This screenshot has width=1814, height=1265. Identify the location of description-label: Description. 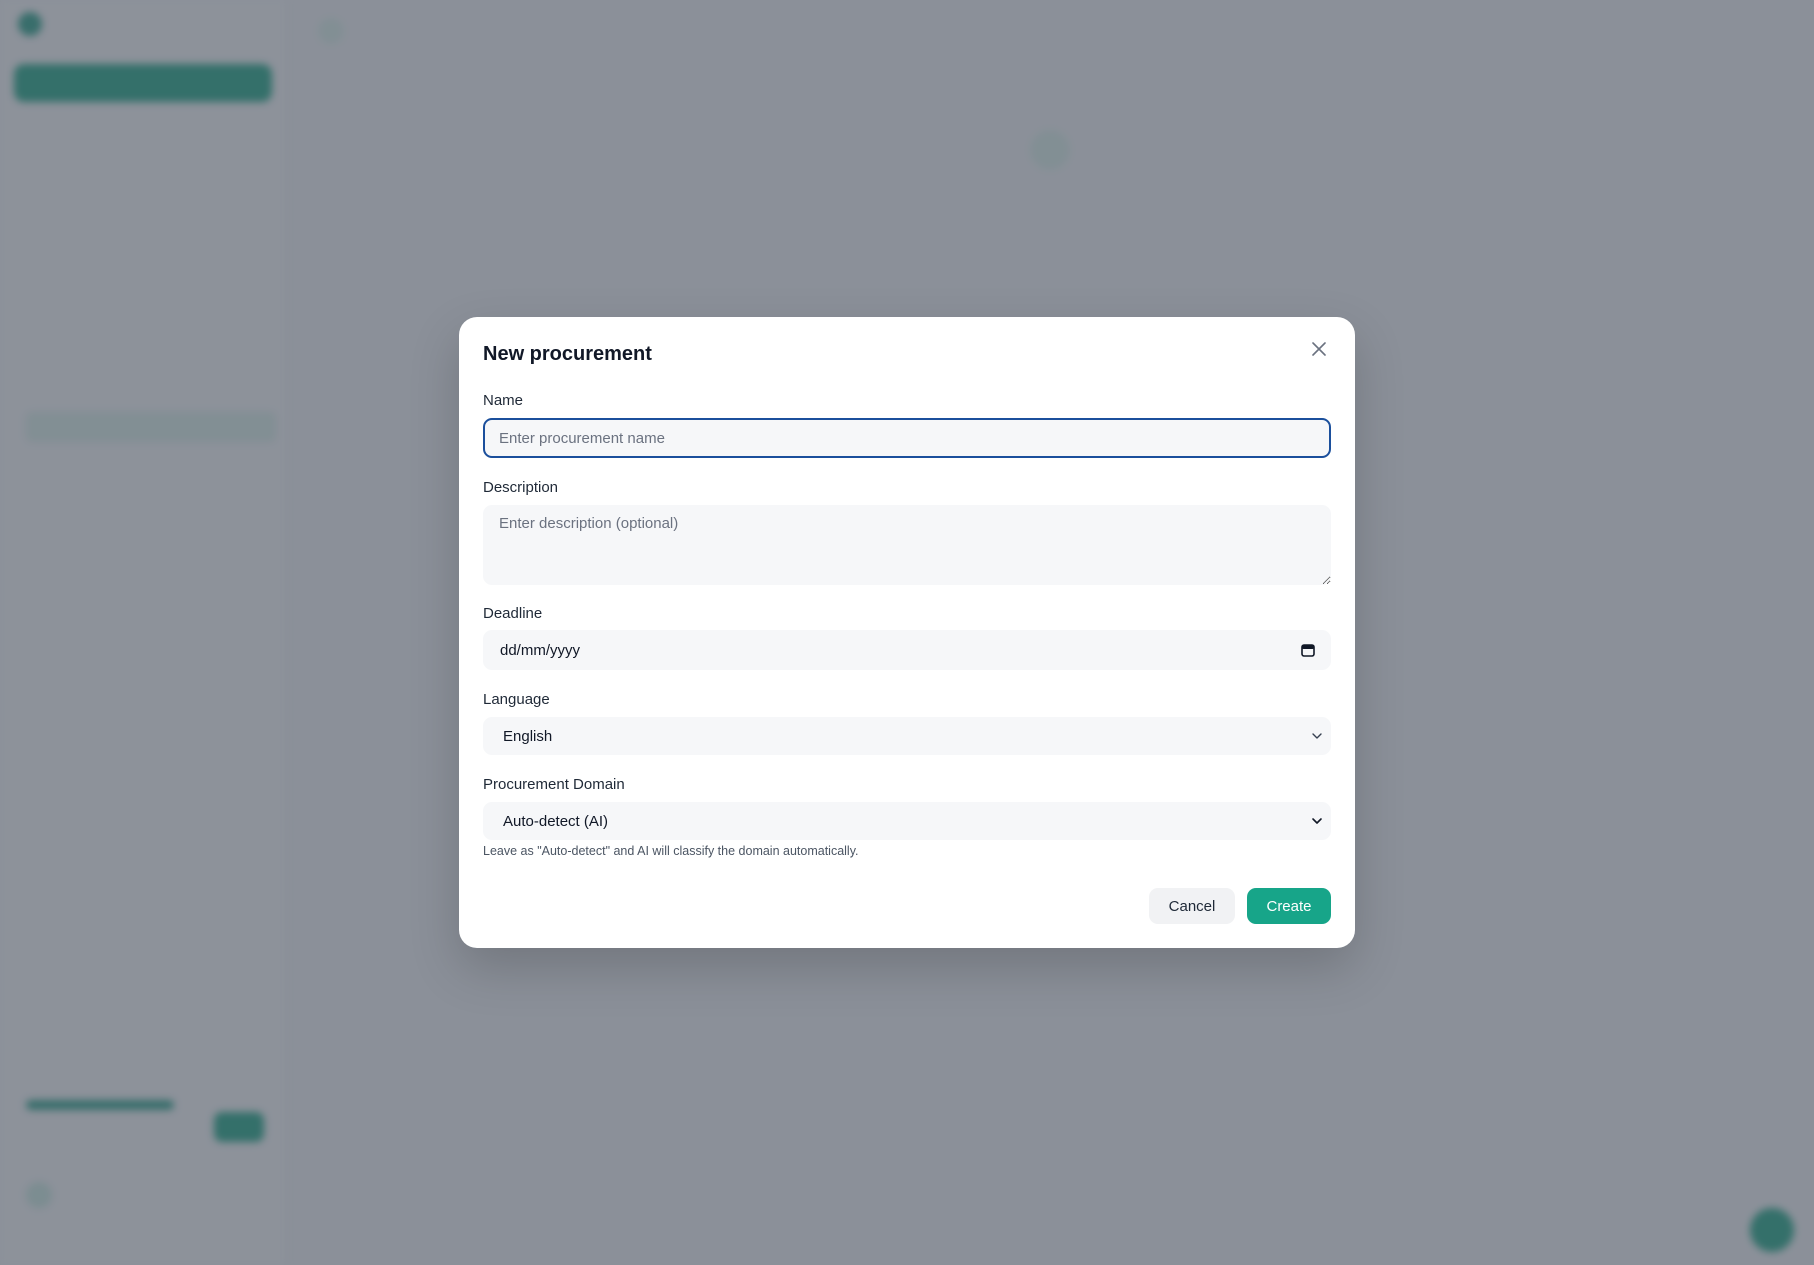
(521, 487).